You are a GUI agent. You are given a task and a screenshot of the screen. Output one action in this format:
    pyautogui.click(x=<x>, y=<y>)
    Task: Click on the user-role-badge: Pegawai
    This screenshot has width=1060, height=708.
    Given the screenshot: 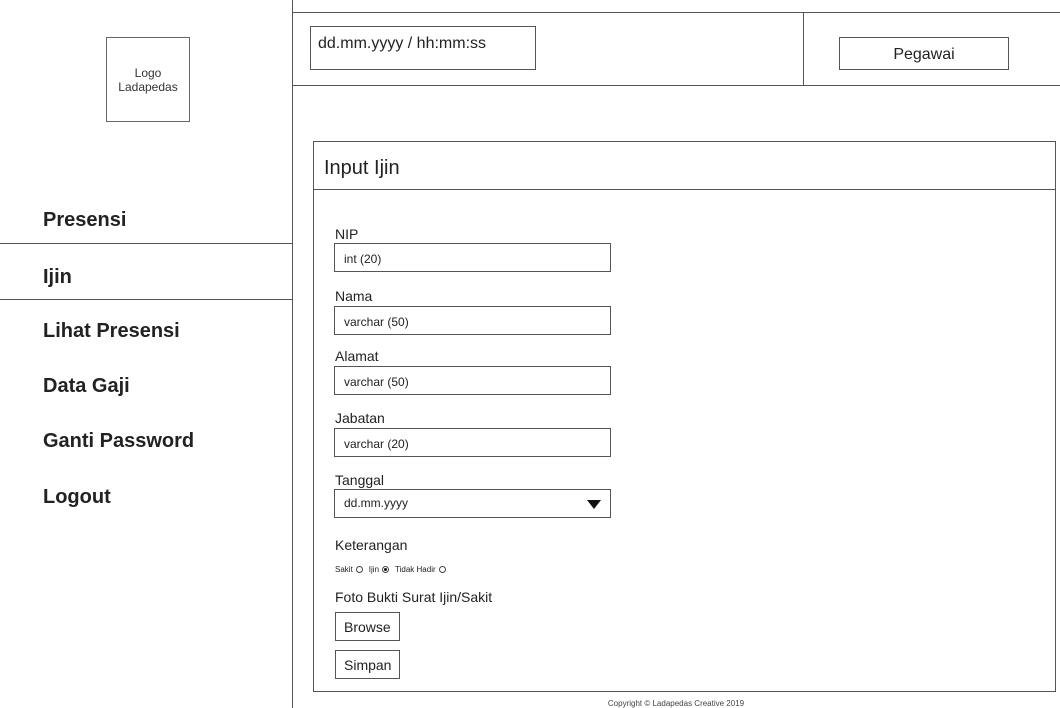 What is the action you would take?
    pyautogui.click(x=924, y=53)
    